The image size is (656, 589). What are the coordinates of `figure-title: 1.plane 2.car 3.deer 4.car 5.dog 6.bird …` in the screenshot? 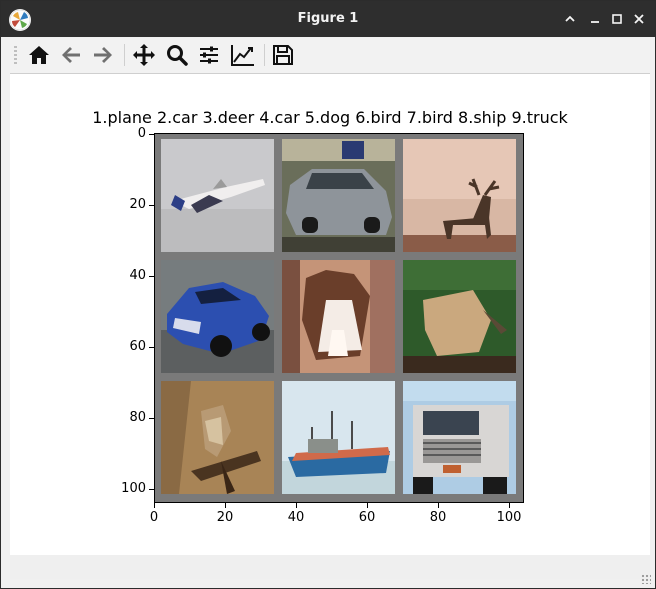 It's located at (330, 117).